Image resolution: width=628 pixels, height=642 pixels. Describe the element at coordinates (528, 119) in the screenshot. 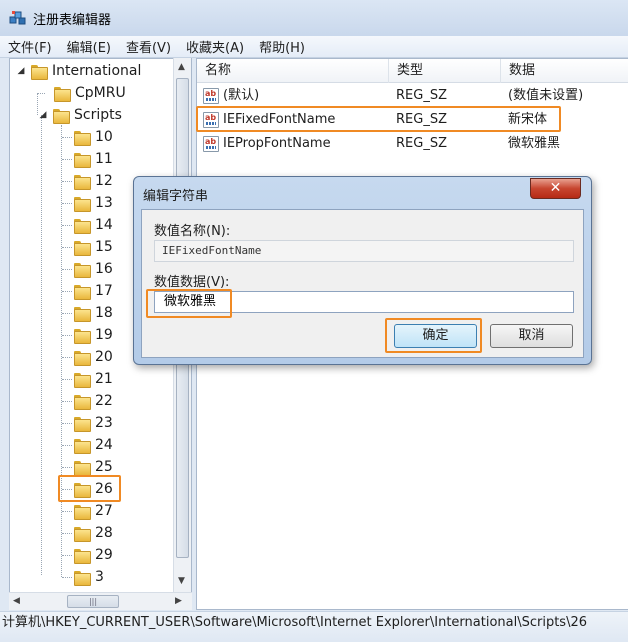

I see `value-data: 新宋体` at that location.